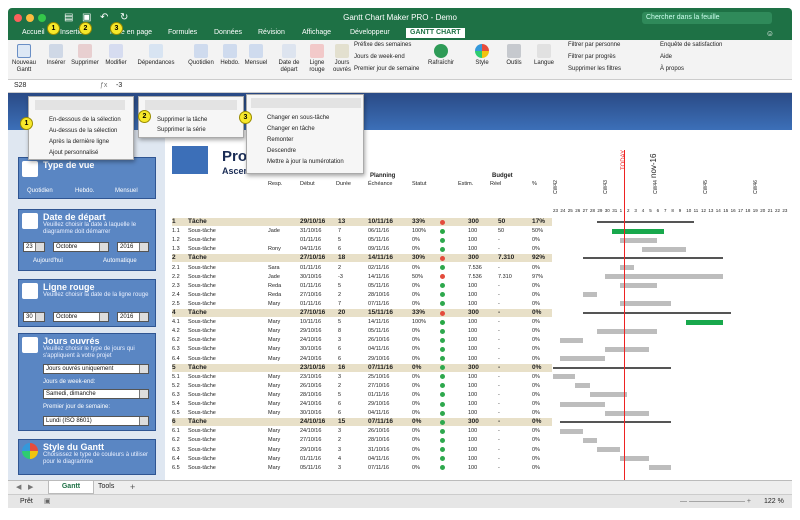  What do you see at coordinates (40, 191) in the screenshot?
I see `daily-view-option: Quotidien` at bounding box center [40, 191].